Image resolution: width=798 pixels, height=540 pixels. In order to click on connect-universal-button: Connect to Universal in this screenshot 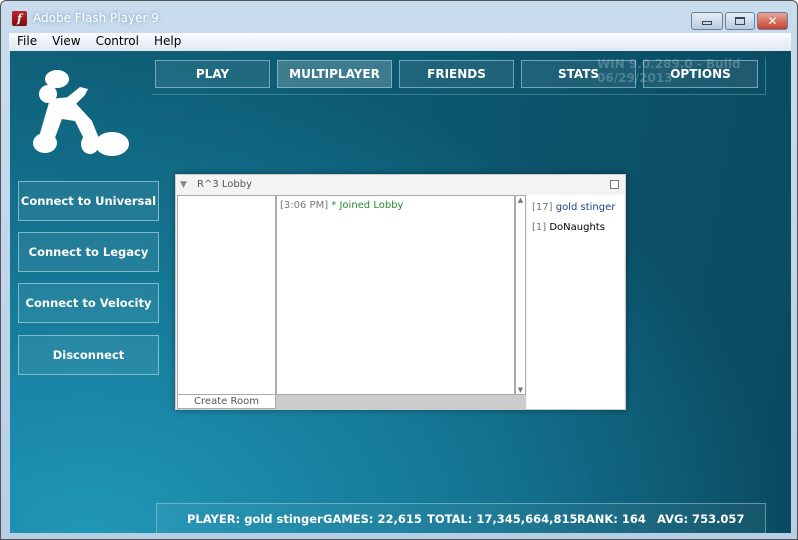, I will do `click(88, 201)`.